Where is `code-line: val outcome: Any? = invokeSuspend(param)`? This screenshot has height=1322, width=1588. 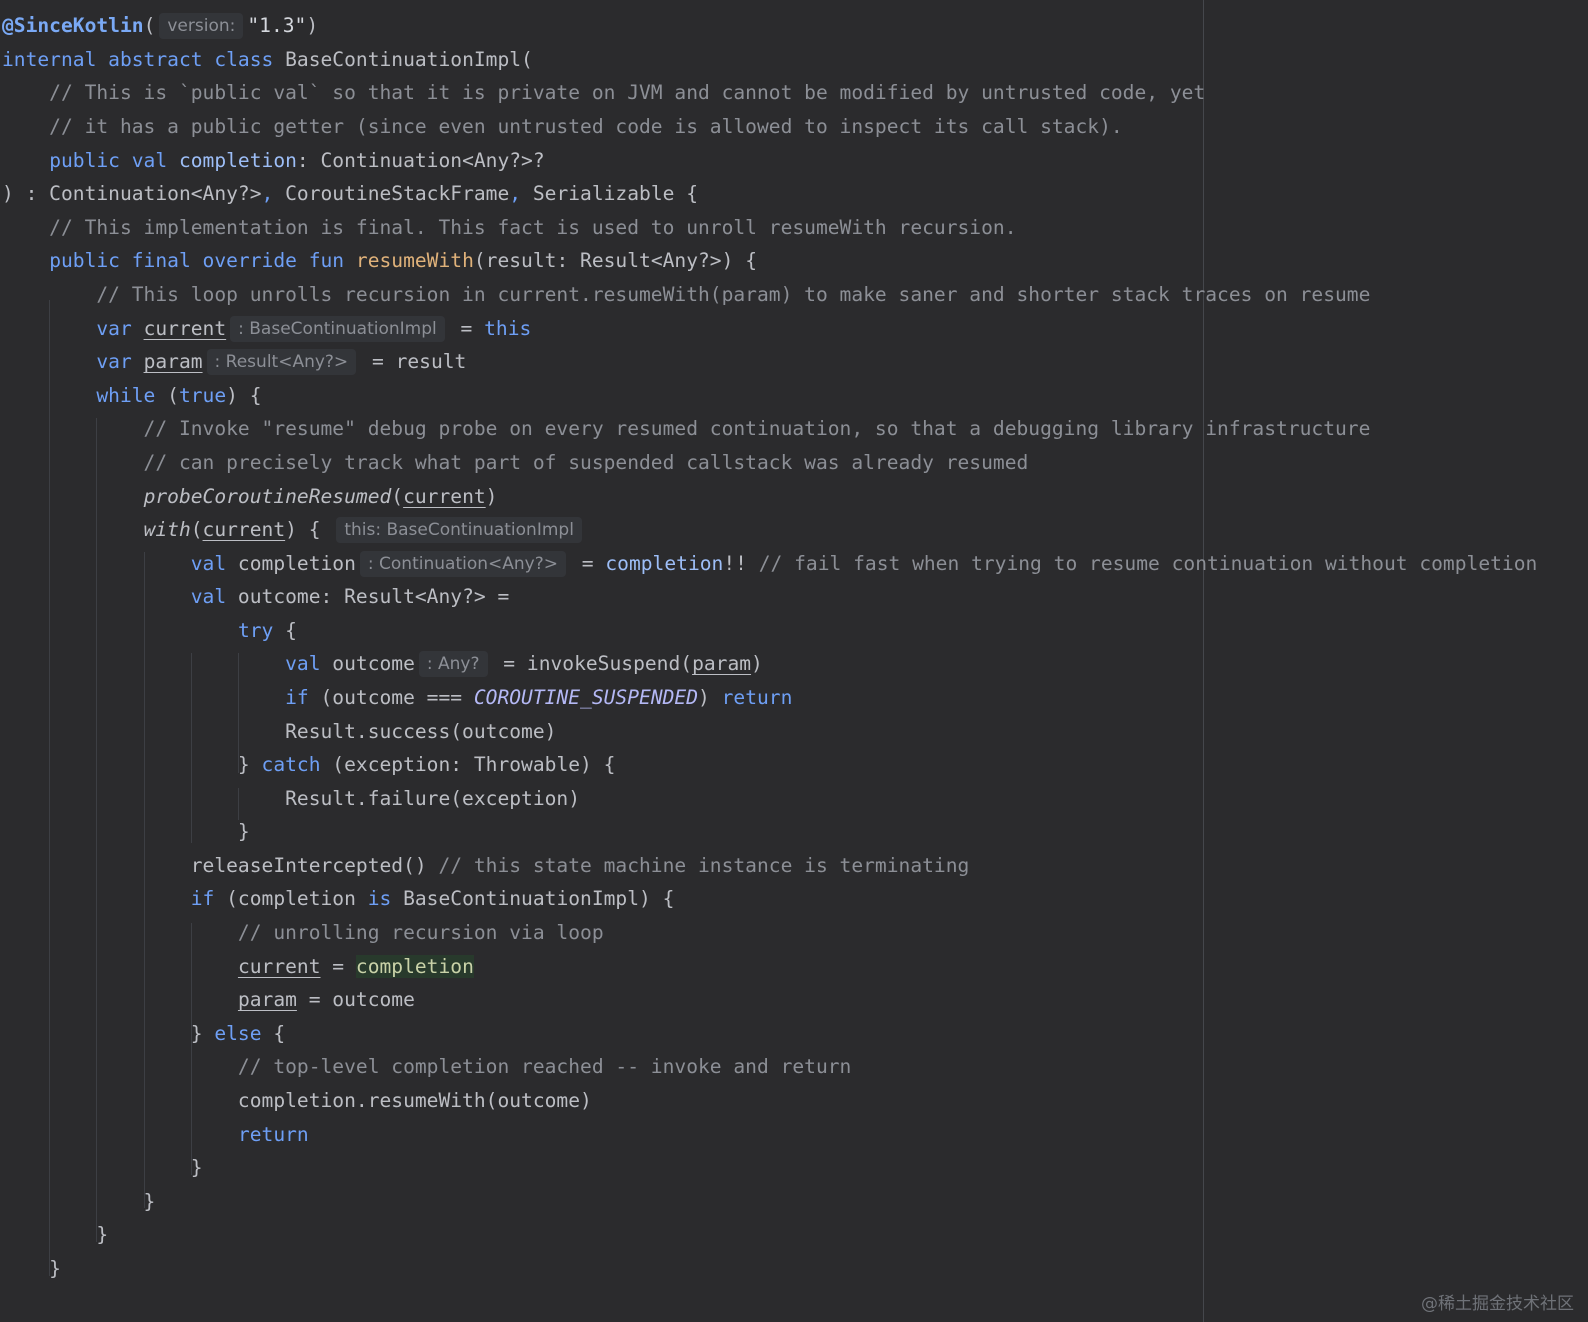 code-line: val outcome: Any? = invokeSuspend(param) is located at coordinates (524, 664).